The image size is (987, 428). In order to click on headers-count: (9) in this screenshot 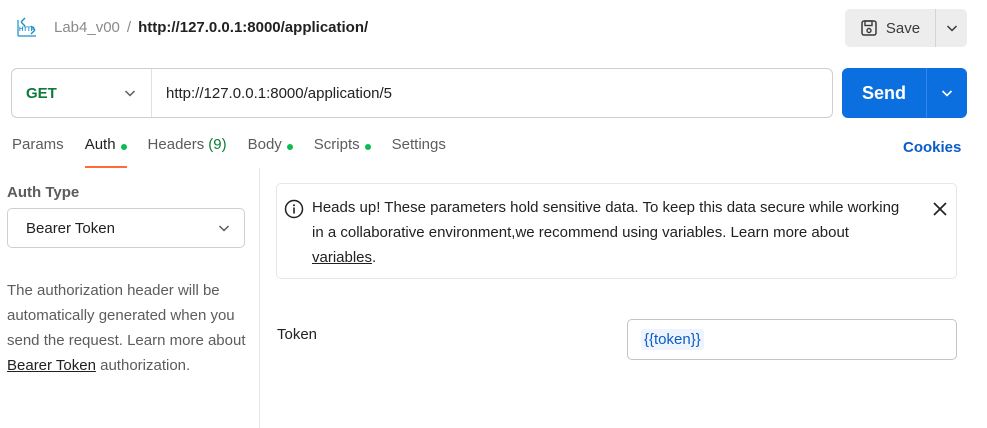, I will do `click(217, 144)`.